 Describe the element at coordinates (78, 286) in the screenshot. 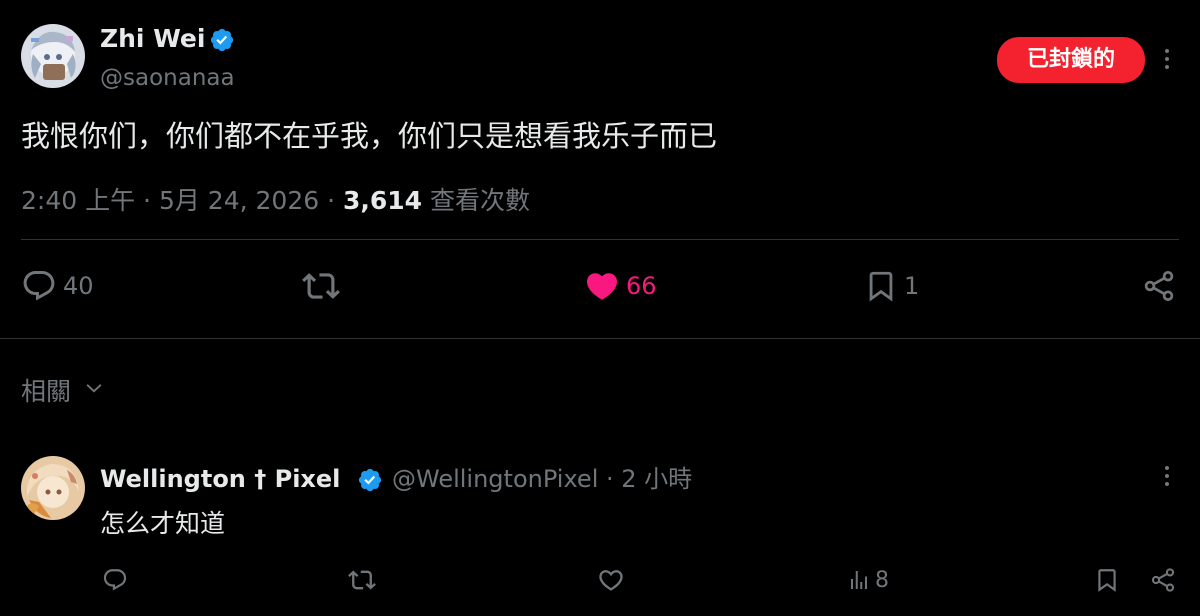

I see `reply-count: 40` at that location.